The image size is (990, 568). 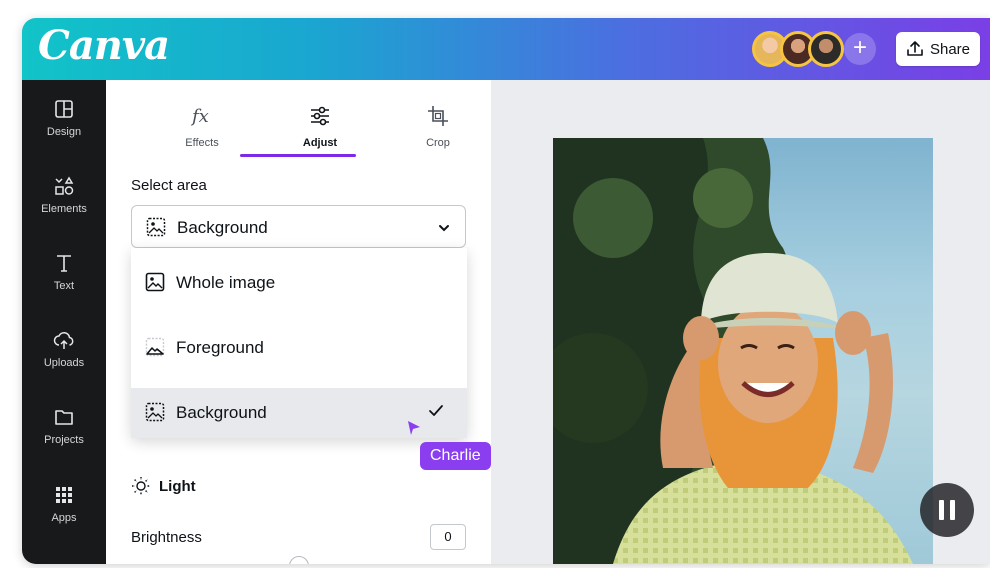 I want to click on option-label: Background, so click(x=221, y=412).